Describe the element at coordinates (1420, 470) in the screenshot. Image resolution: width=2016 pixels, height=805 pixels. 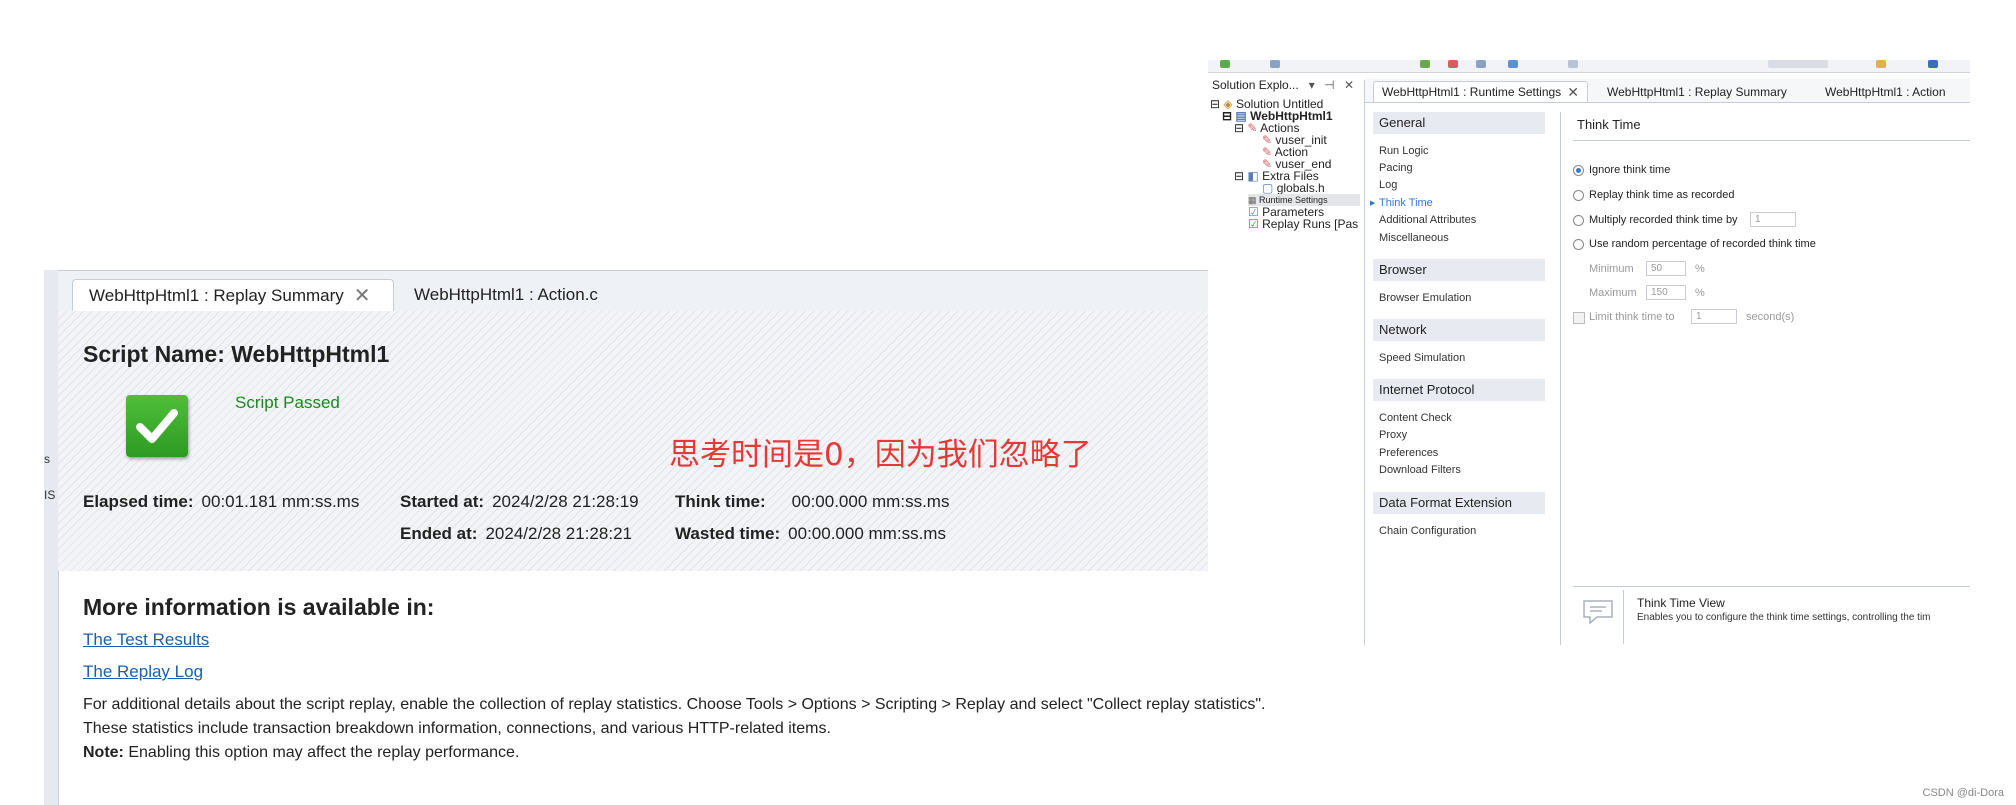
I see `nav-item-download-filters: Download Filters` at that location.